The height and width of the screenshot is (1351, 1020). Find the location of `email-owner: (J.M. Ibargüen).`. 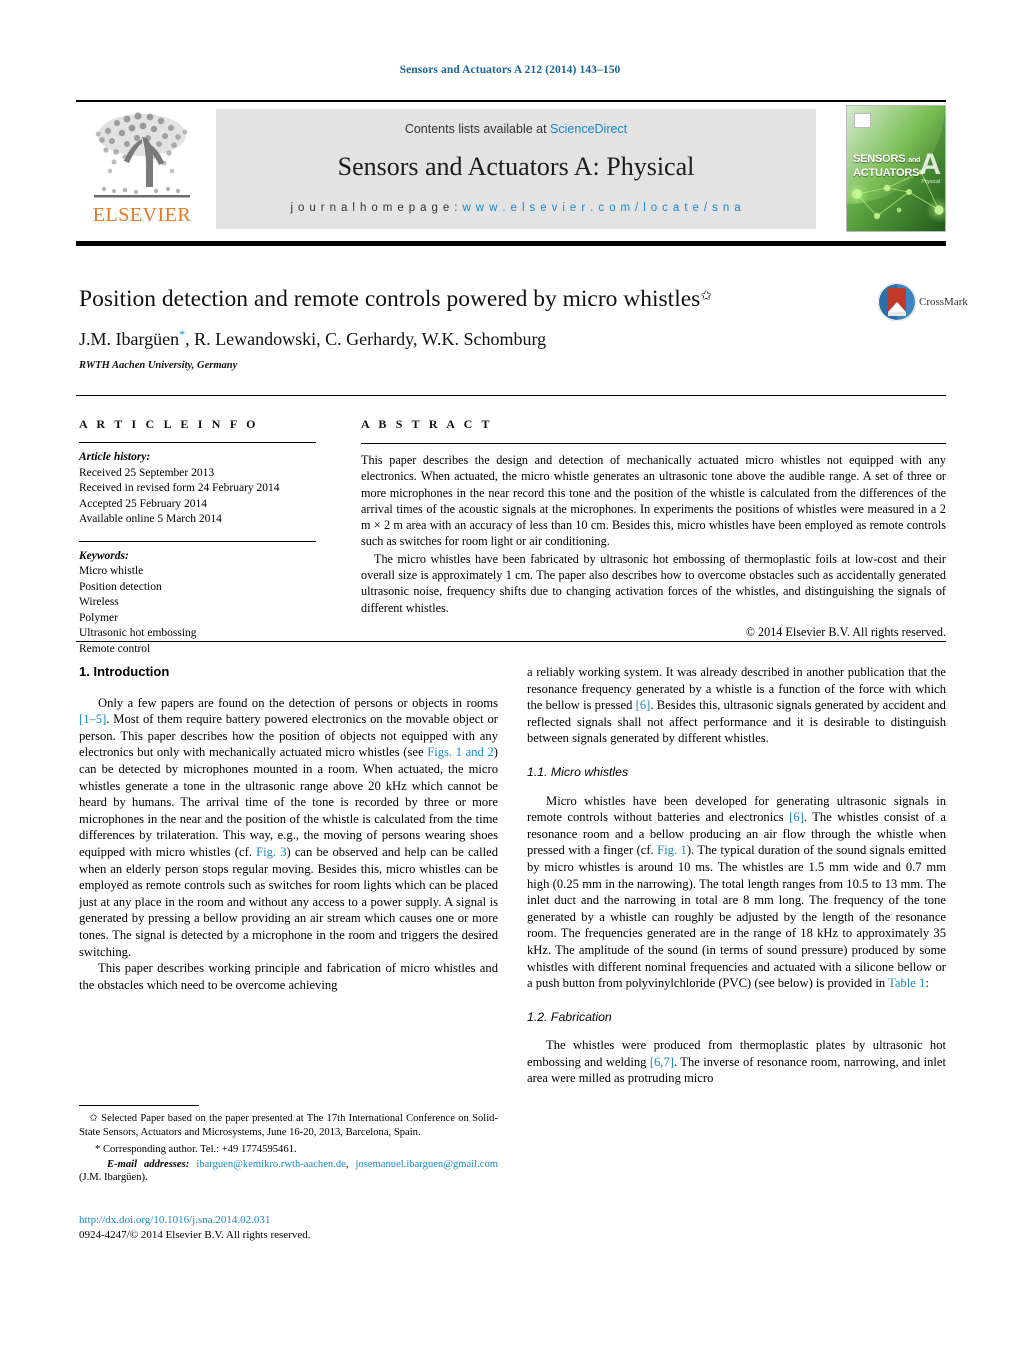

email-owner: (J.M. Ibargüen). is located at coordinates (113, 1178).